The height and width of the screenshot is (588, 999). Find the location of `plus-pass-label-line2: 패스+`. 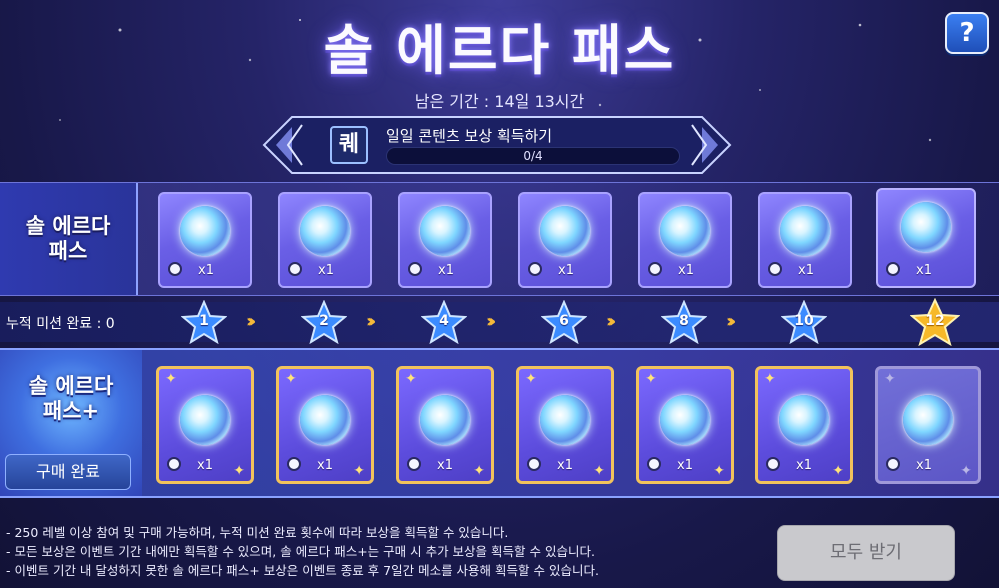

plus-pass-label-line2: 패스+ is located at coordinates (71, 411).